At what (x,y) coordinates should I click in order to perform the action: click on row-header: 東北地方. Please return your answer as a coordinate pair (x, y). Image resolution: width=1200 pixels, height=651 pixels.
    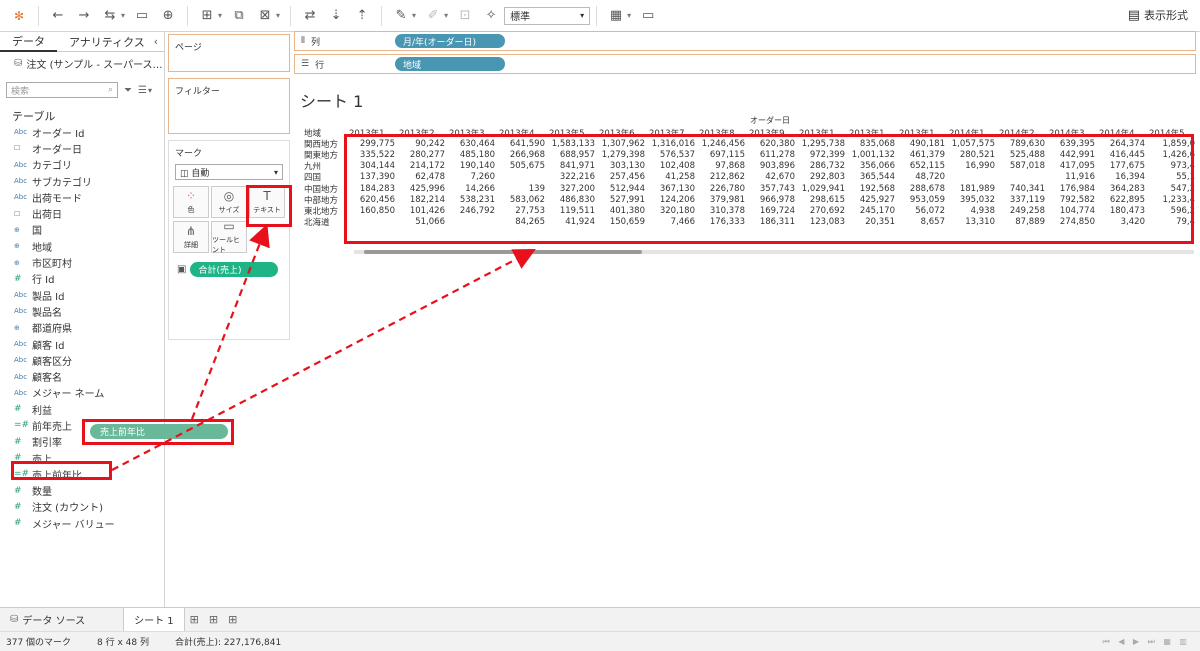
    Looking at the image, I should click on (325, 211).